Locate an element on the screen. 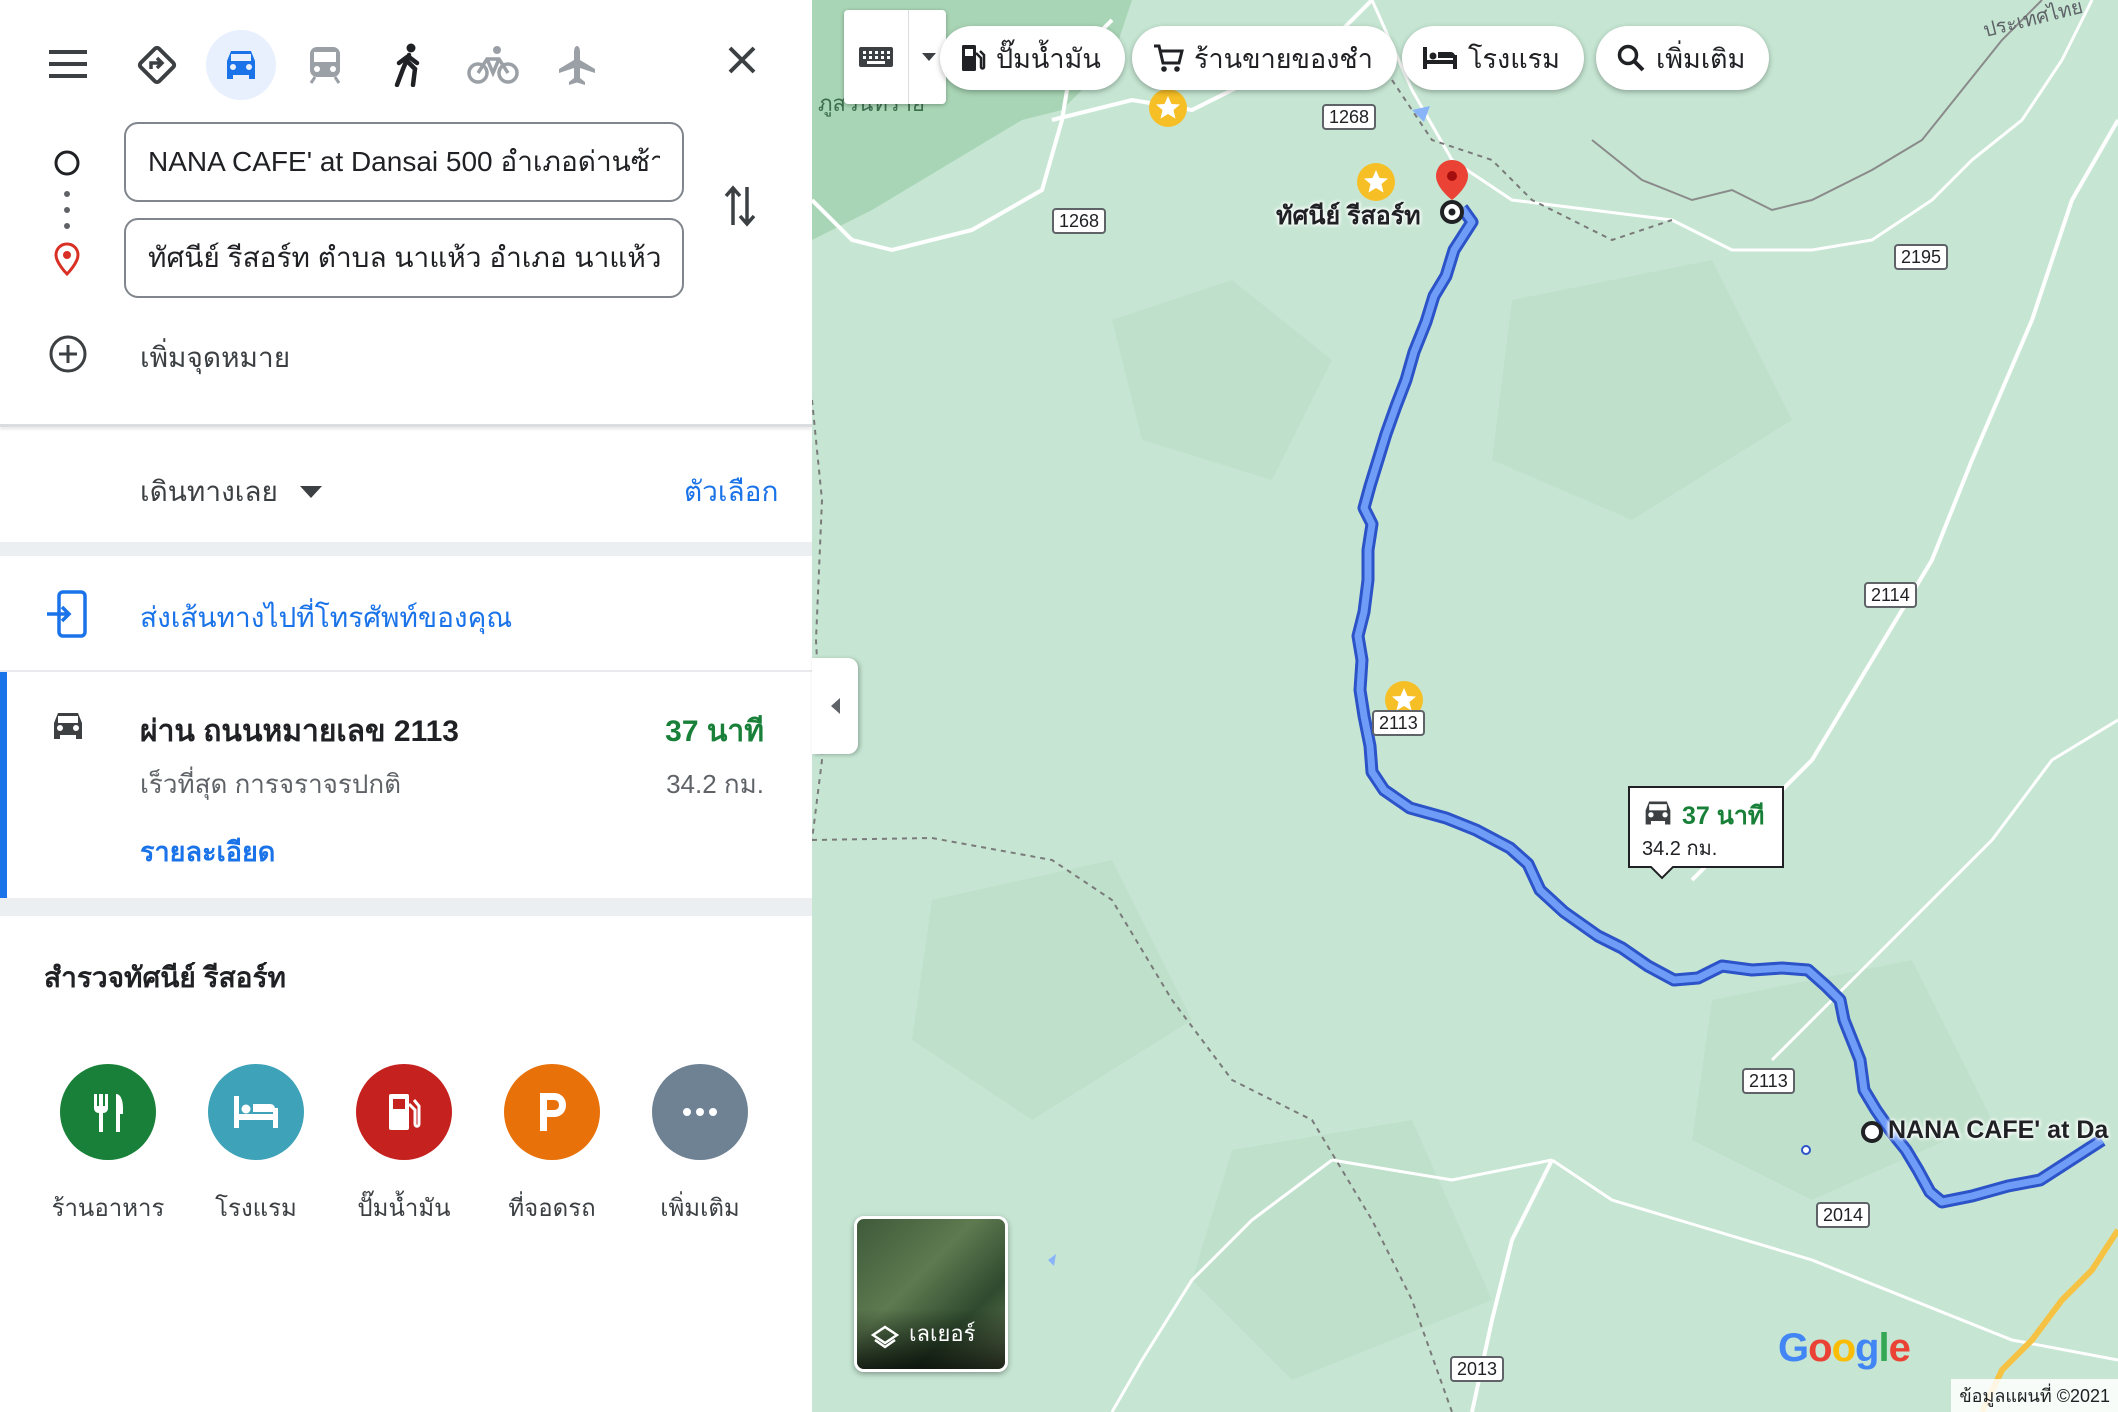  shopping-cart-icon is located at coordinates (1169, 58).